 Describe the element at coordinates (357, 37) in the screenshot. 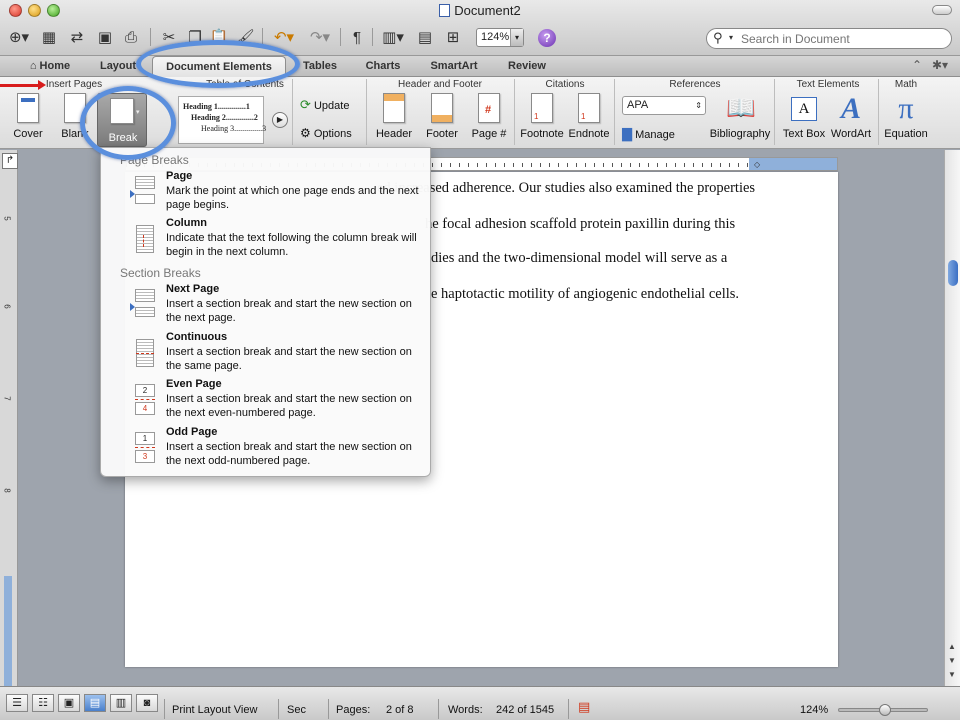

I see `show-formatting-icon: ¶` at that location.